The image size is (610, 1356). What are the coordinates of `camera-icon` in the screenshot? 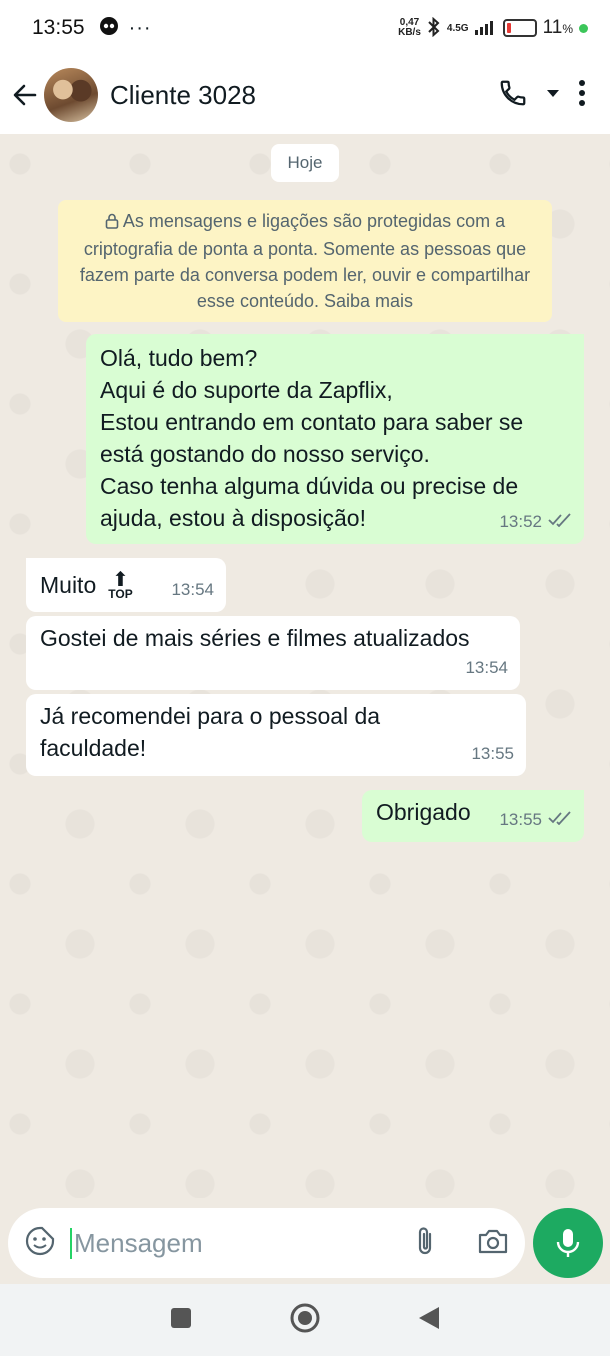 It's located at (493, 1243).